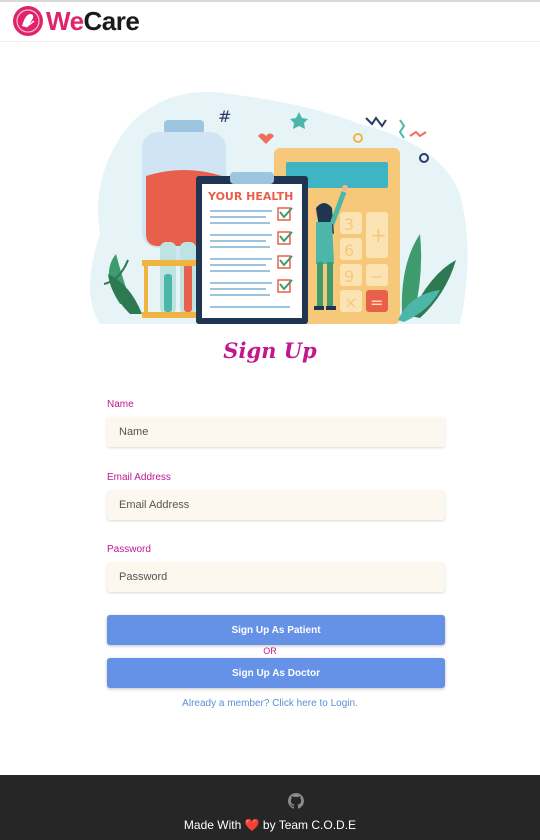 This screenshot has height=840, width=540. Describe the element at coordinates (296, 801) in the screenshot. I see `github-icon` at that location.